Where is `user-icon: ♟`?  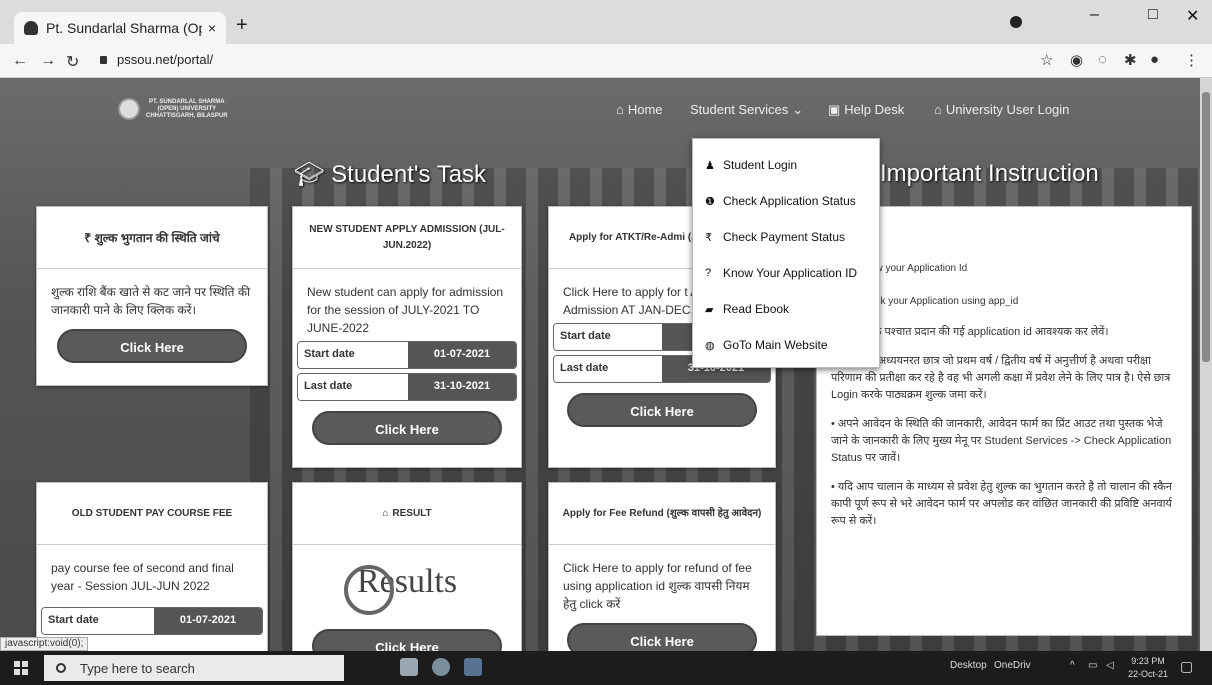 user-icon: ♟ is located at coordinates (710, 165).